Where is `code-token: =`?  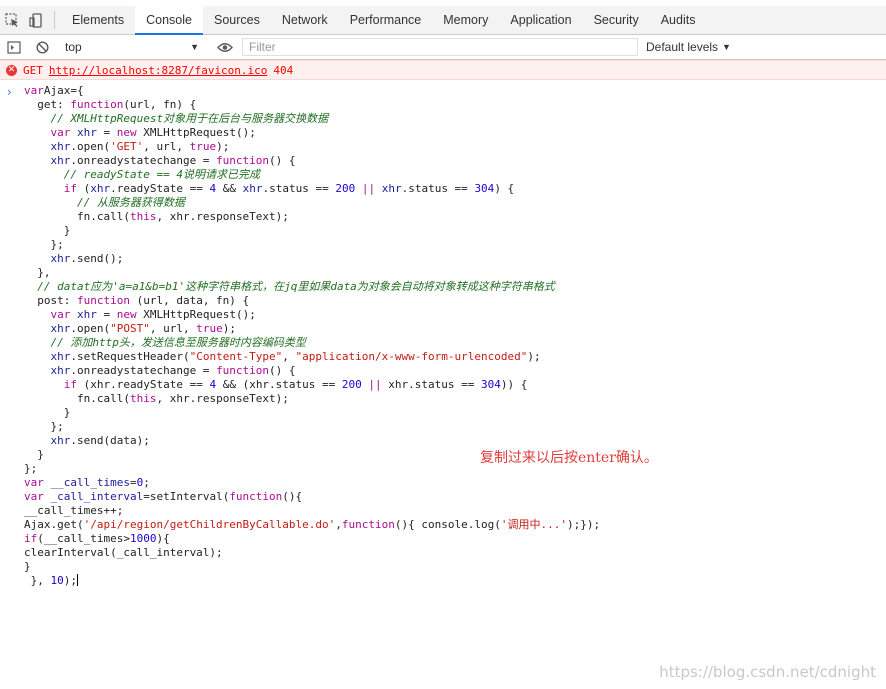 code-token: = is located at coordinates (133, 482).